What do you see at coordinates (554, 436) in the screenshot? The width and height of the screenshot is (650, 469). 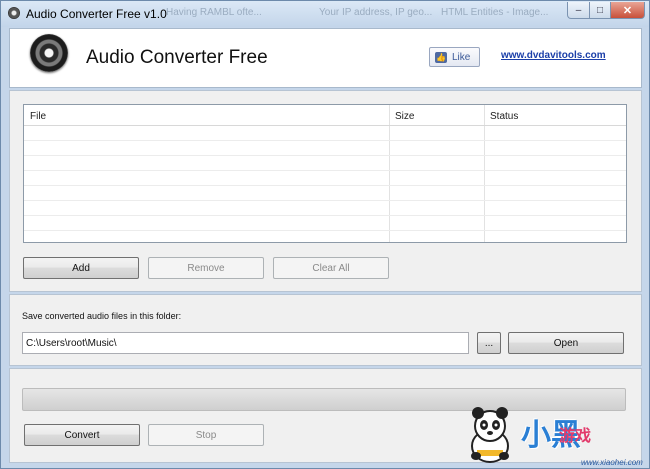 I see `watermark: 小黑 游戏 www.xiaohei.com` at bounding box center [554, 436].